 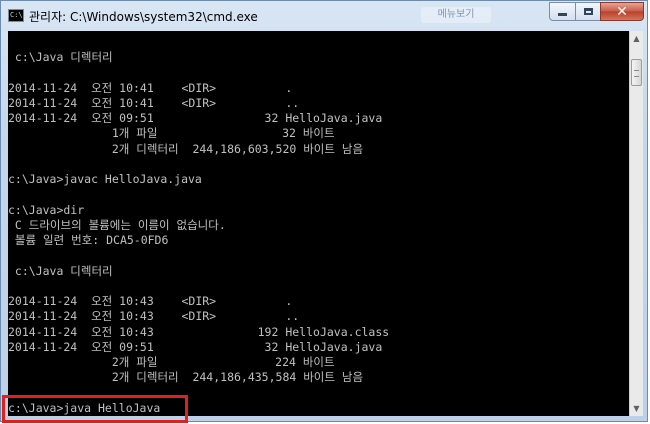 I want to click on grip-icon, so click(x=636, y=73).